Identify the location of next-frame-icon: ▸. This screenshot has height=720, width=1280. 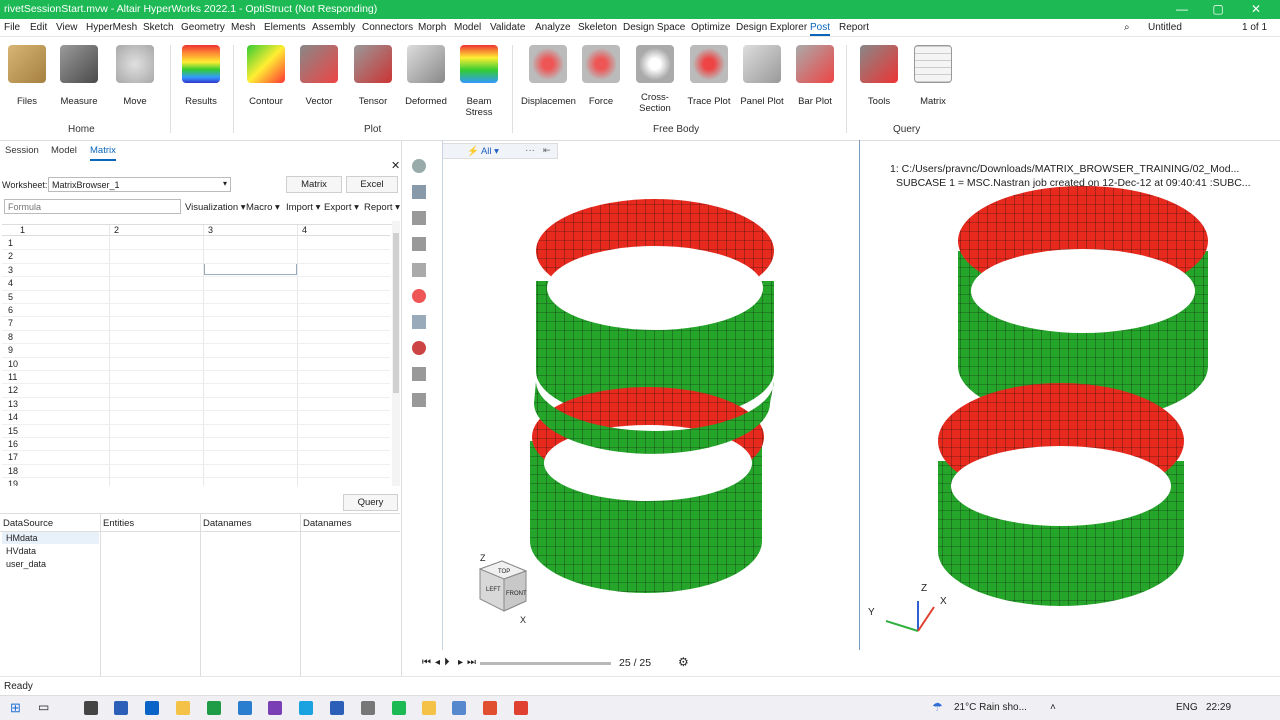
(460, 662).